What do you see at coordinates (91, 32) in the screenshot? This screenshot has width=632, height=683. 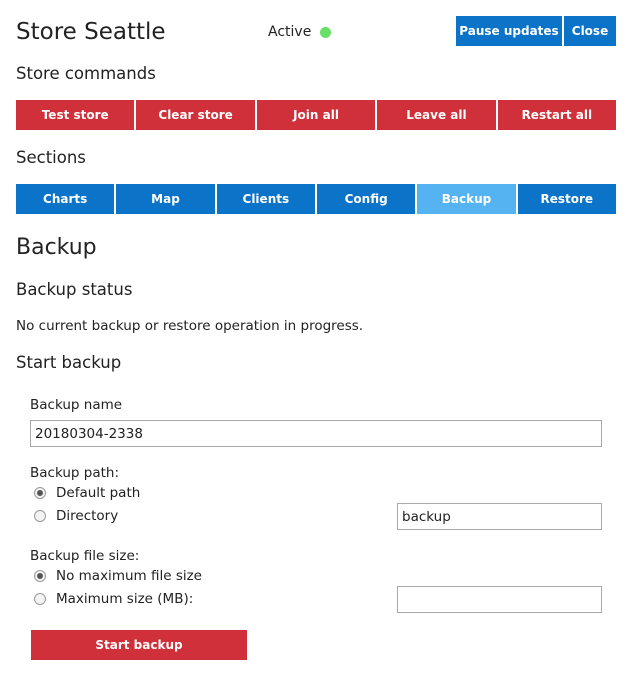 I see `store-title: Store Seattle` at bounding box center [91, 32].